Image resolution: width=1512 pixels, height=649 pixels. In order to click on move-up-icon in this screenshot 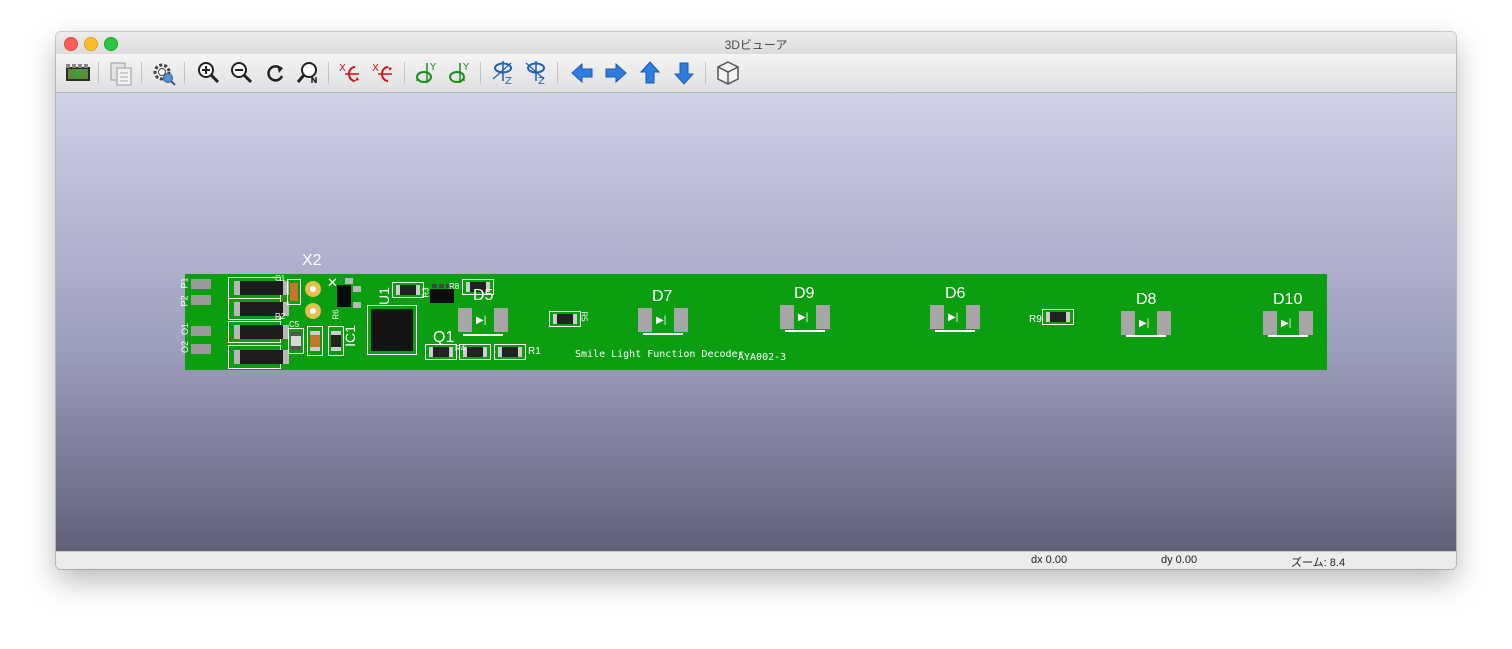, I will do `click(650, 73)`.